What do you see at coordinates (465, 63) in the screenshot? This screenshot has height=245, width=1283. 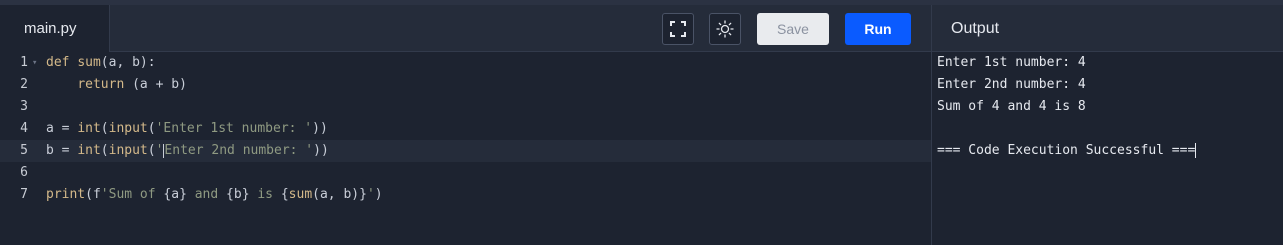 I see `code-line: 1 ▾ def sum(a, b):` at bounding box center [465, 63].